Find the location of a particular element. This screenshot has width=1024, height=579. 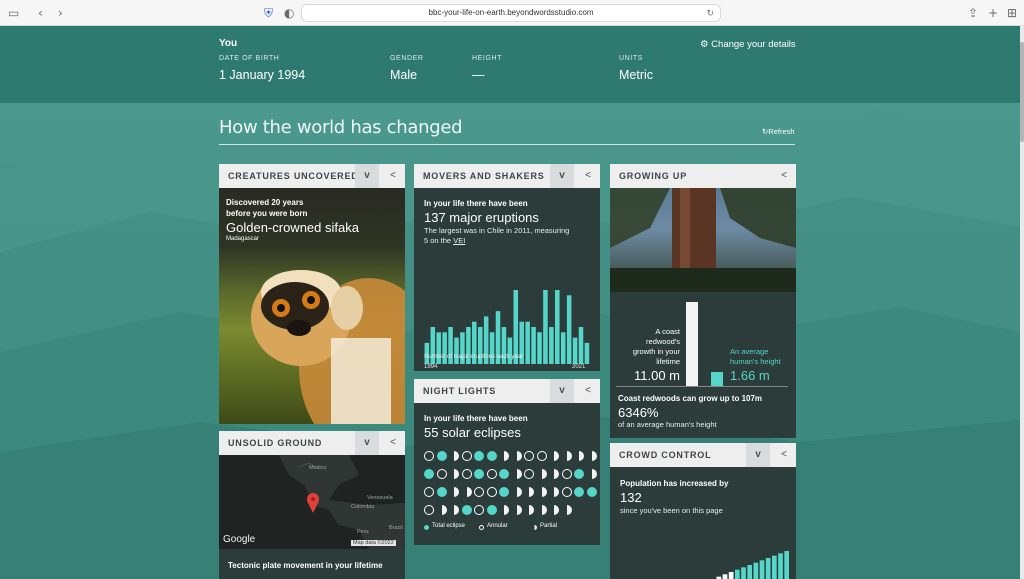

back-icon: ‹ is located at coordinates (40, 13).